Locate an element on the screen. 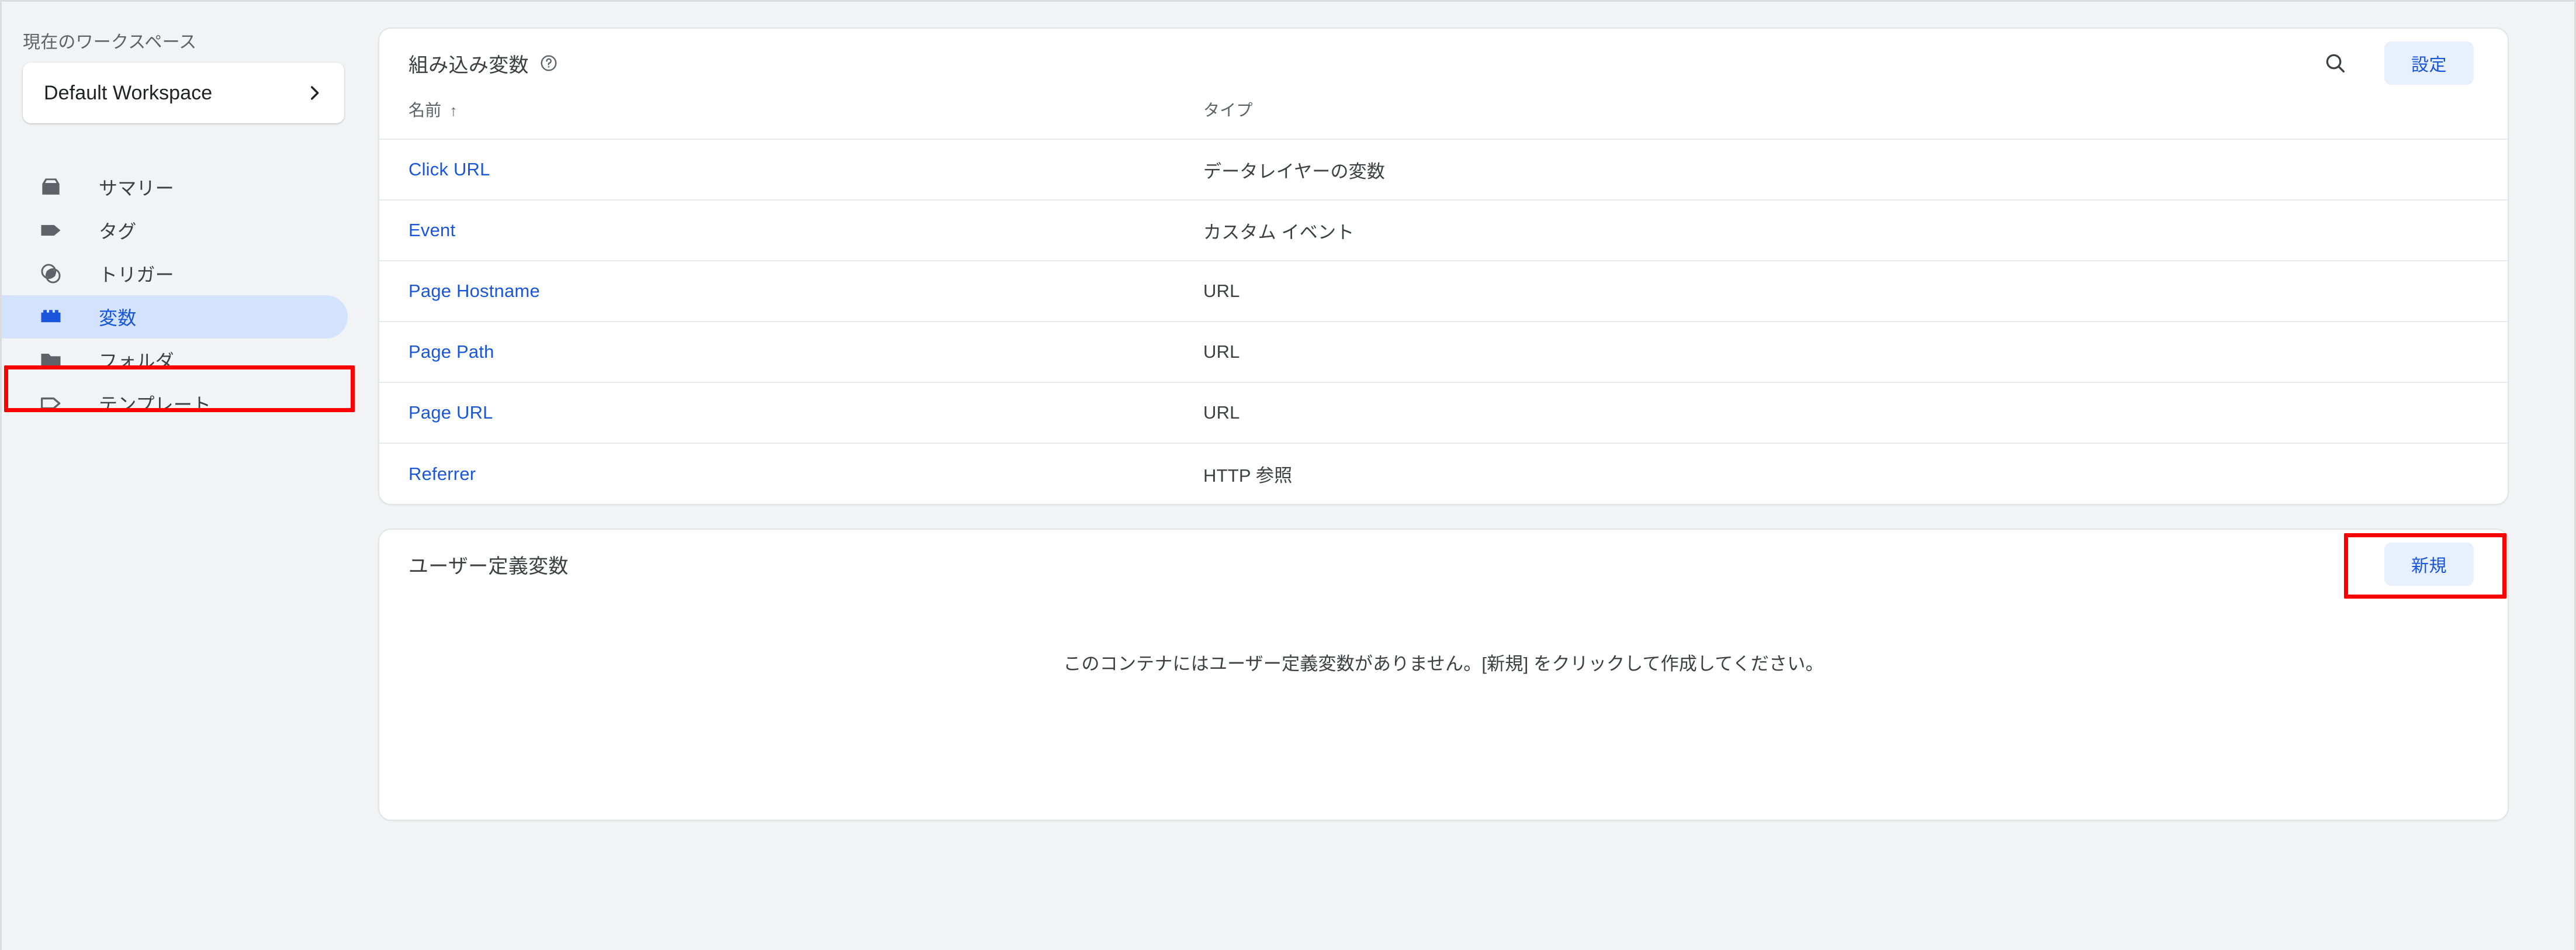 Image resolution: width=2576 pixels, height=950 pixels. sidebar-nav: サマリー タグ トリガー 変数 フォルダ テンプレート is located at coordinates (183, 295).